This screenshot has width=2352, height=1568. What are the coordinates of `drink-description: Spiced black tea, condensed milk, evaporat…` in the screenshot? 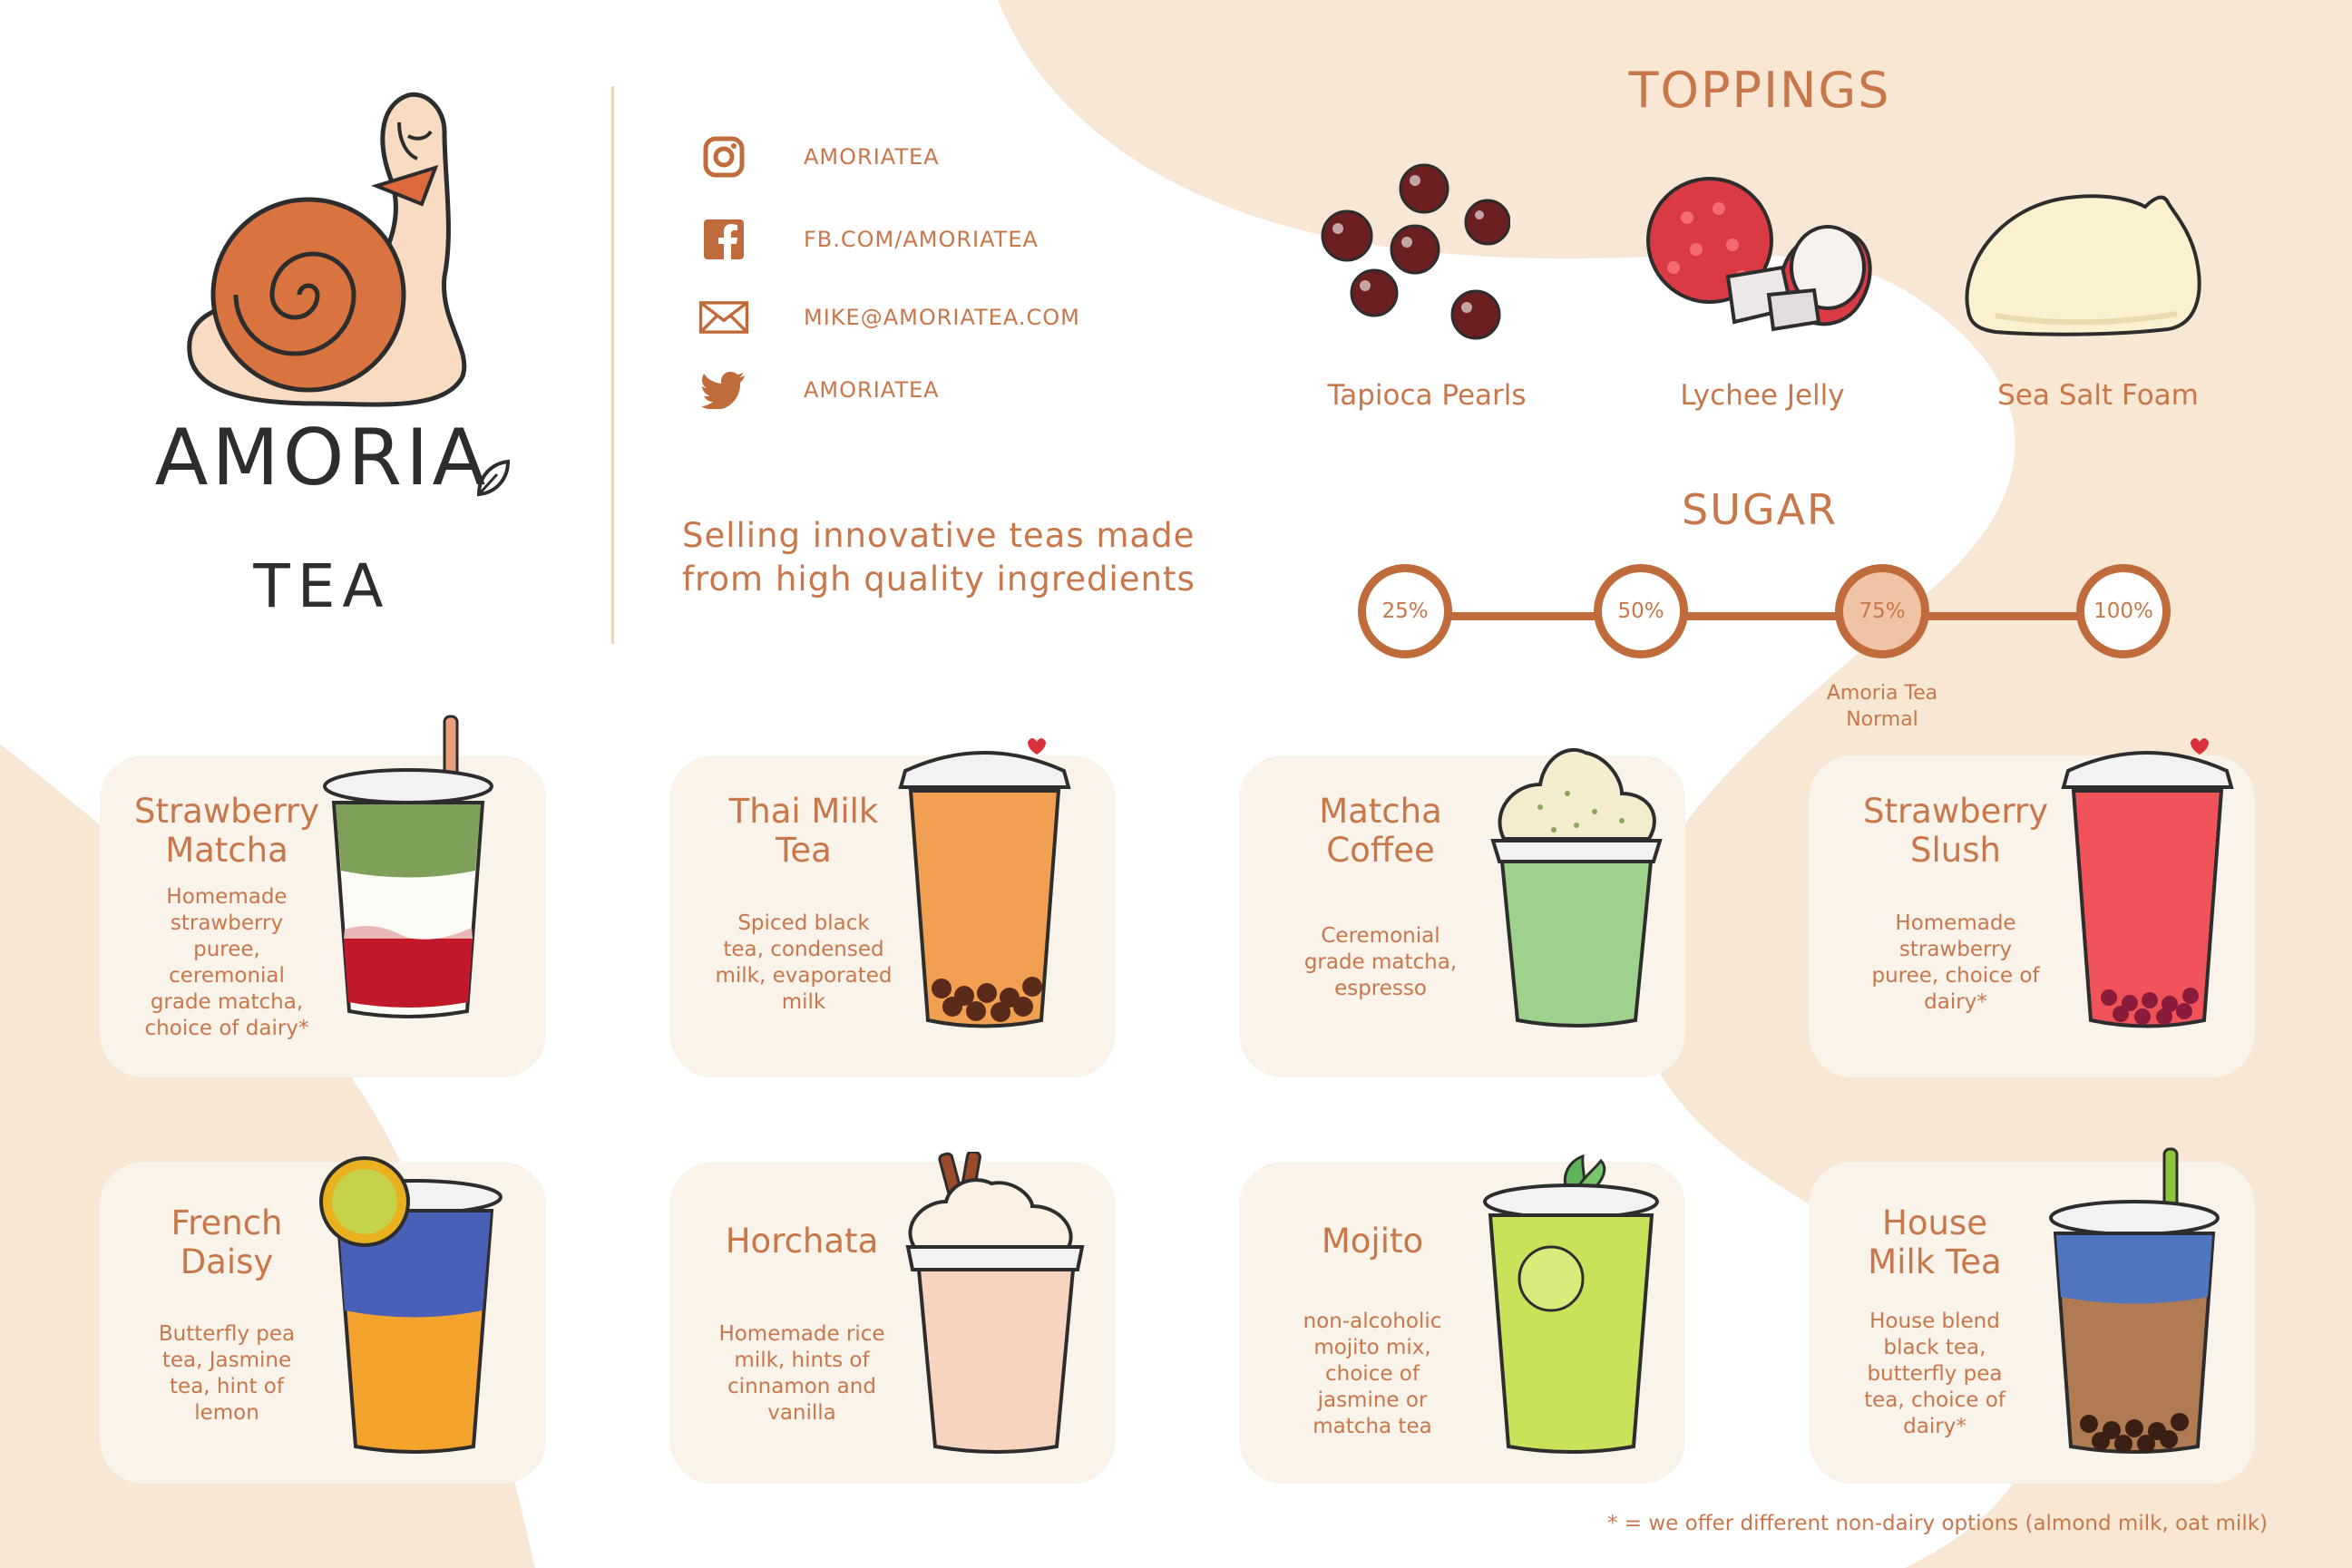 It's located at (804, 962).